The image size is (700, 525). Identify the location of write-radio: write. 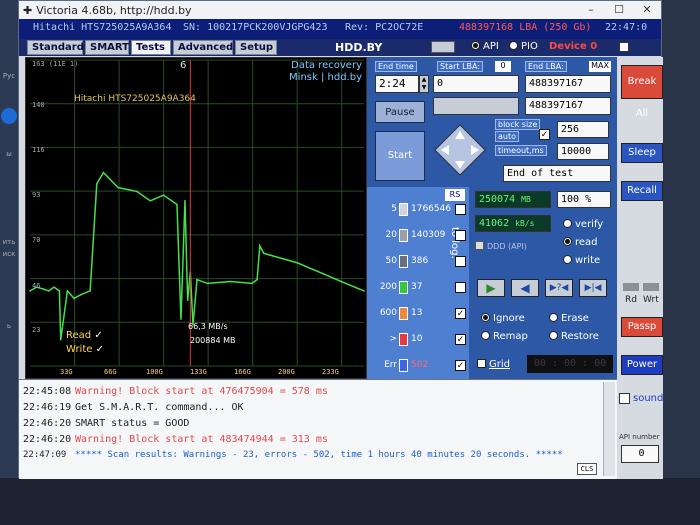
(581, 260).